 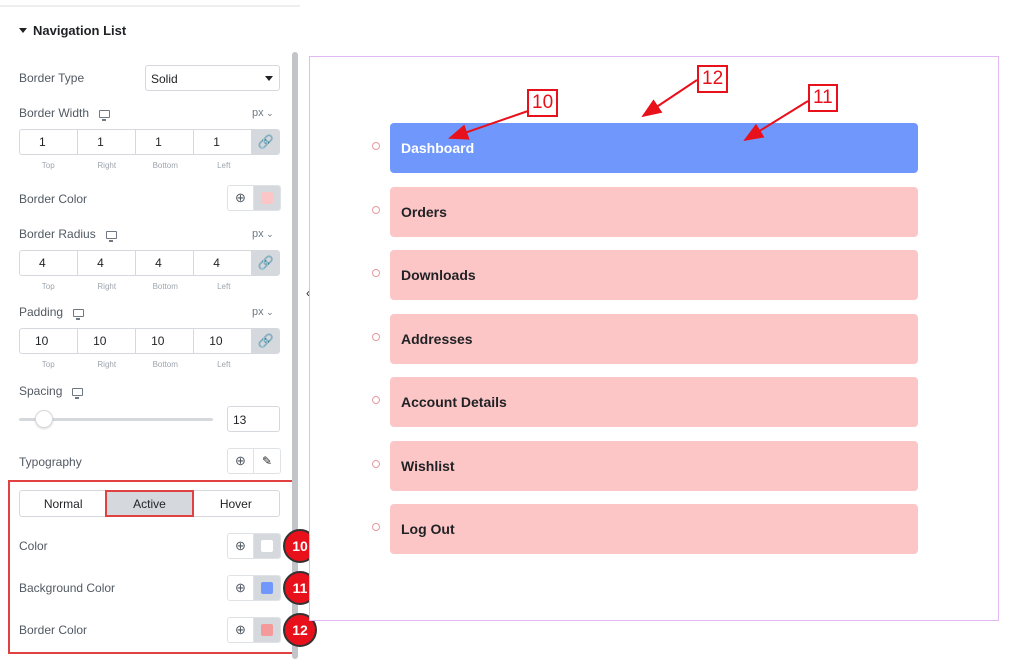 What do you see at coordinates (654, 211) in the screenshot?
I see `nav-item-orders: Orders` at bounding box center [654, 211].